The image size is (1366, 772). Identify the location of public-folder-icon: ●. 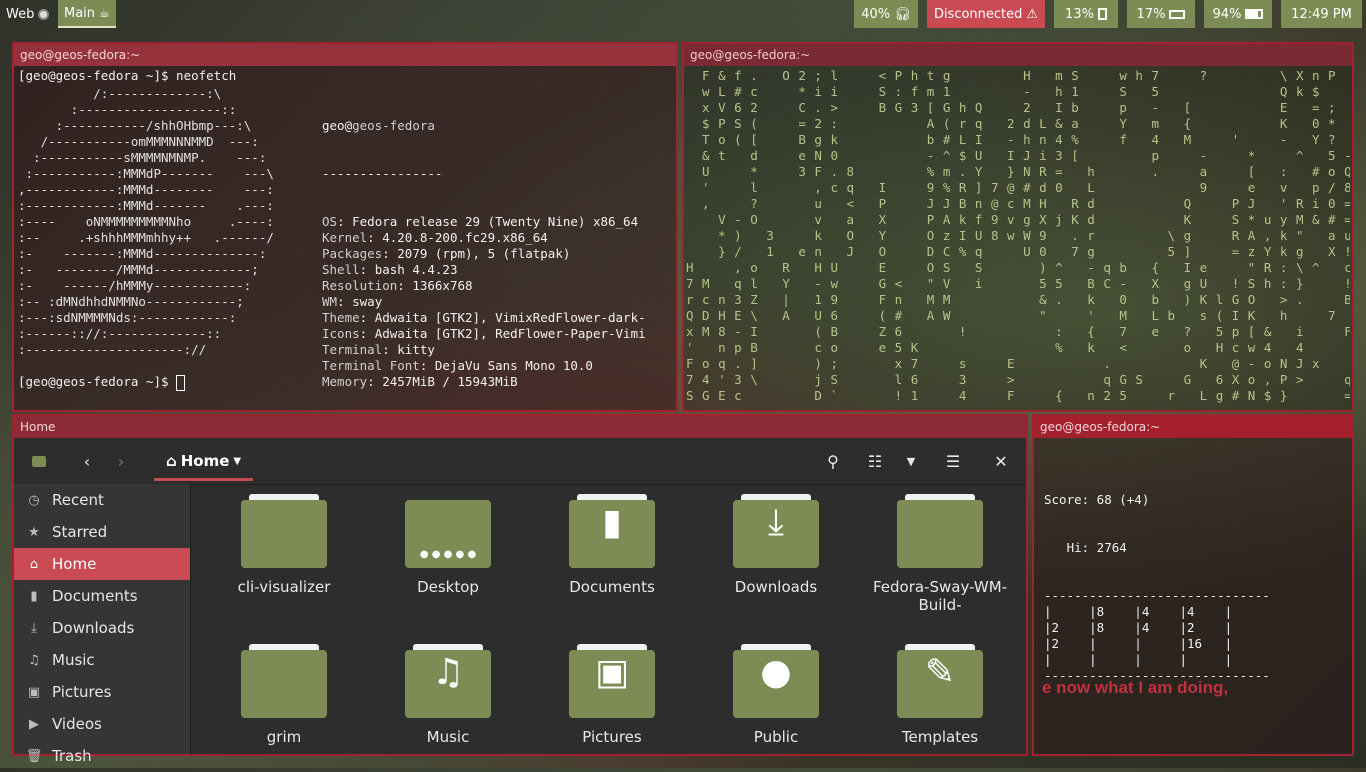
(776, 681).